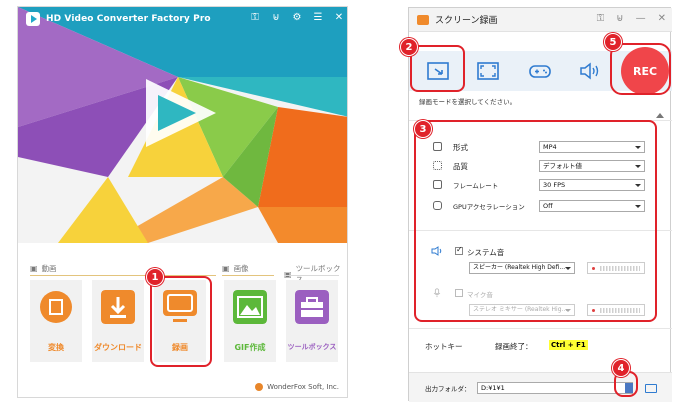  I want to click on speaker-icon, so click(589, 71).